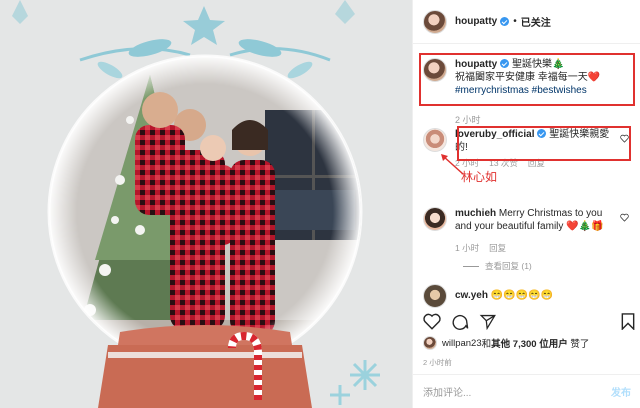 The width and height of the screenshot is (640, 408). Describe the element at coordinates (550, 213) in the screenshot. I see `comment-text: Merry Christmas to you` at that location.